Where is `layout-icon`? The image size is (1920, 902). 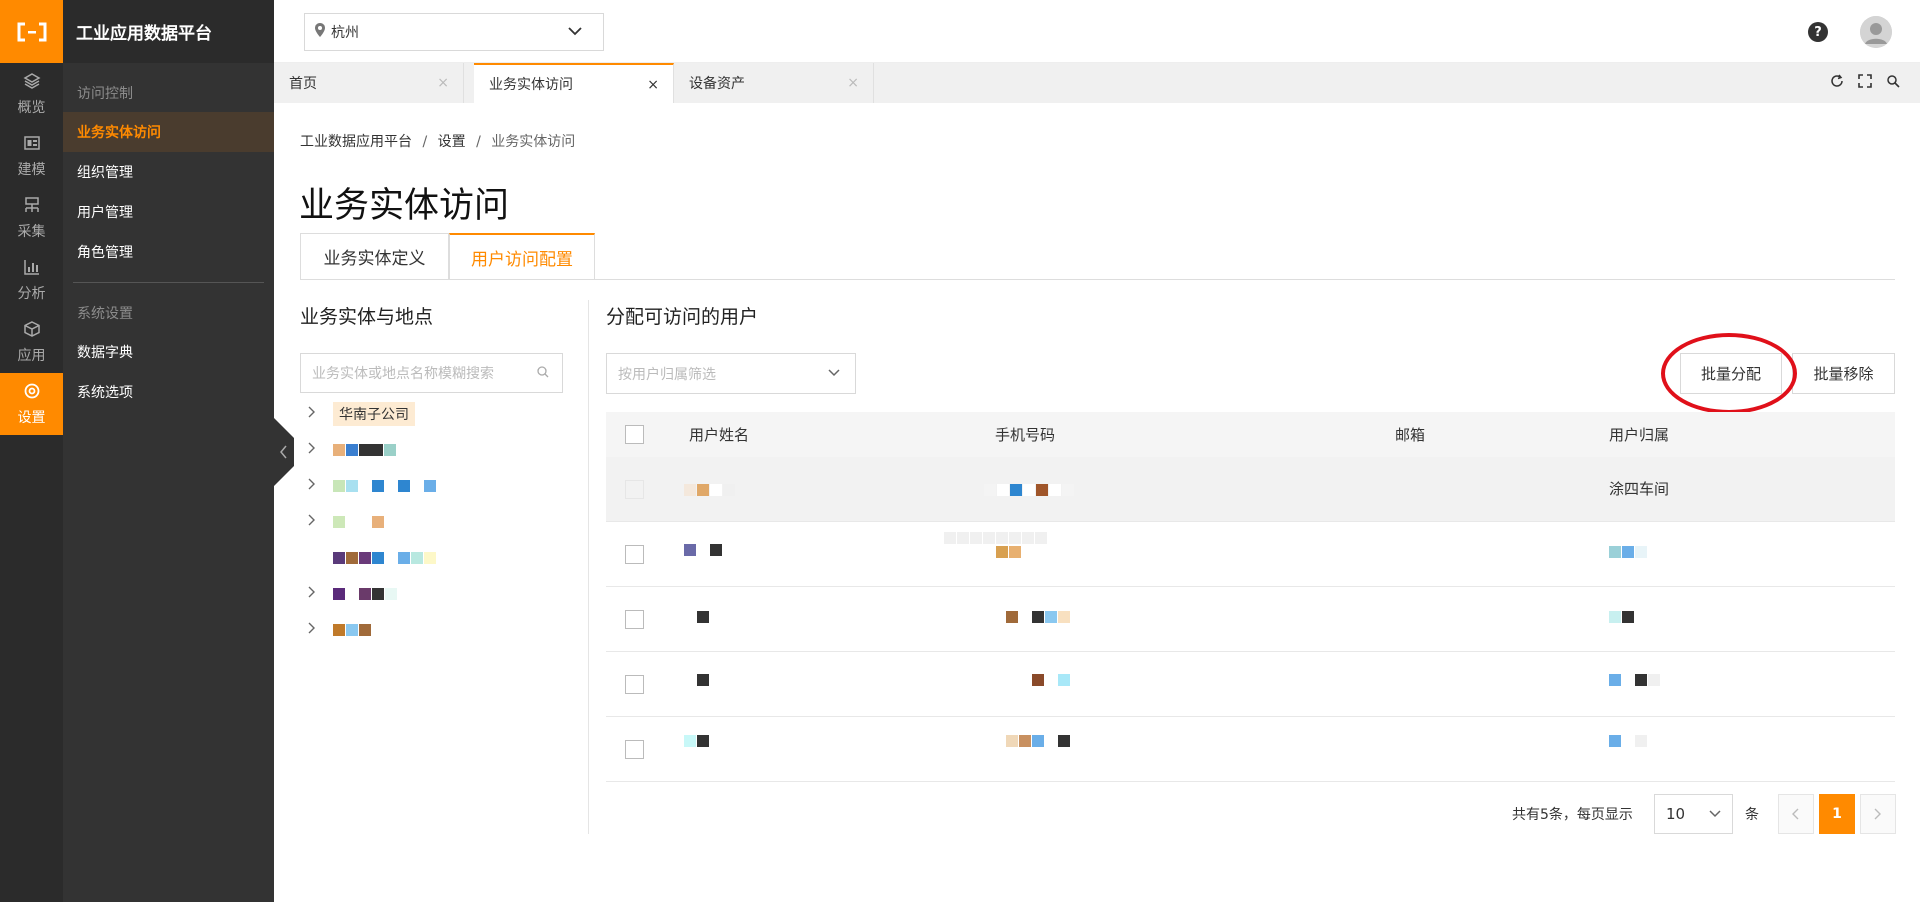
layout-icon is located at coordinates (32, 145).